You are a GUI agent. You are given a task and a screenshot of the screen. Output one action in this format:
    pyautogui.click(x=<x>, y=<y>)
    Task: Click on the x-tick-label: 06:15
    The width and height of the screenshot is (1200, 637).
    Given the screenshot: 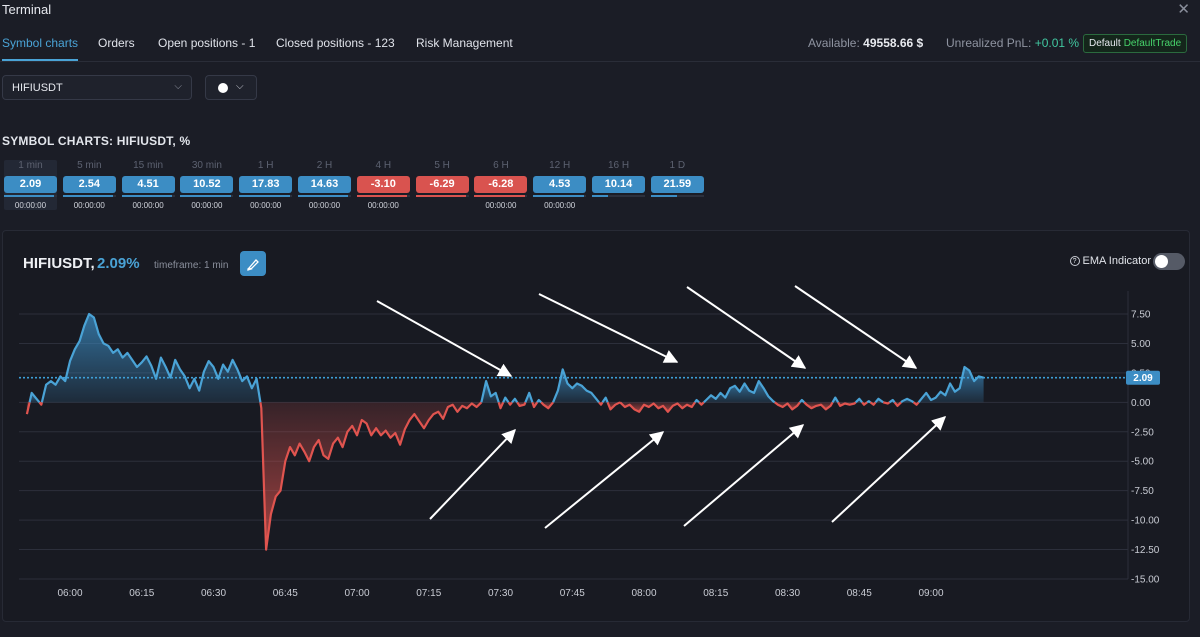 What is the action you would take?
    pyautogui.click(x=141, y=593)
    